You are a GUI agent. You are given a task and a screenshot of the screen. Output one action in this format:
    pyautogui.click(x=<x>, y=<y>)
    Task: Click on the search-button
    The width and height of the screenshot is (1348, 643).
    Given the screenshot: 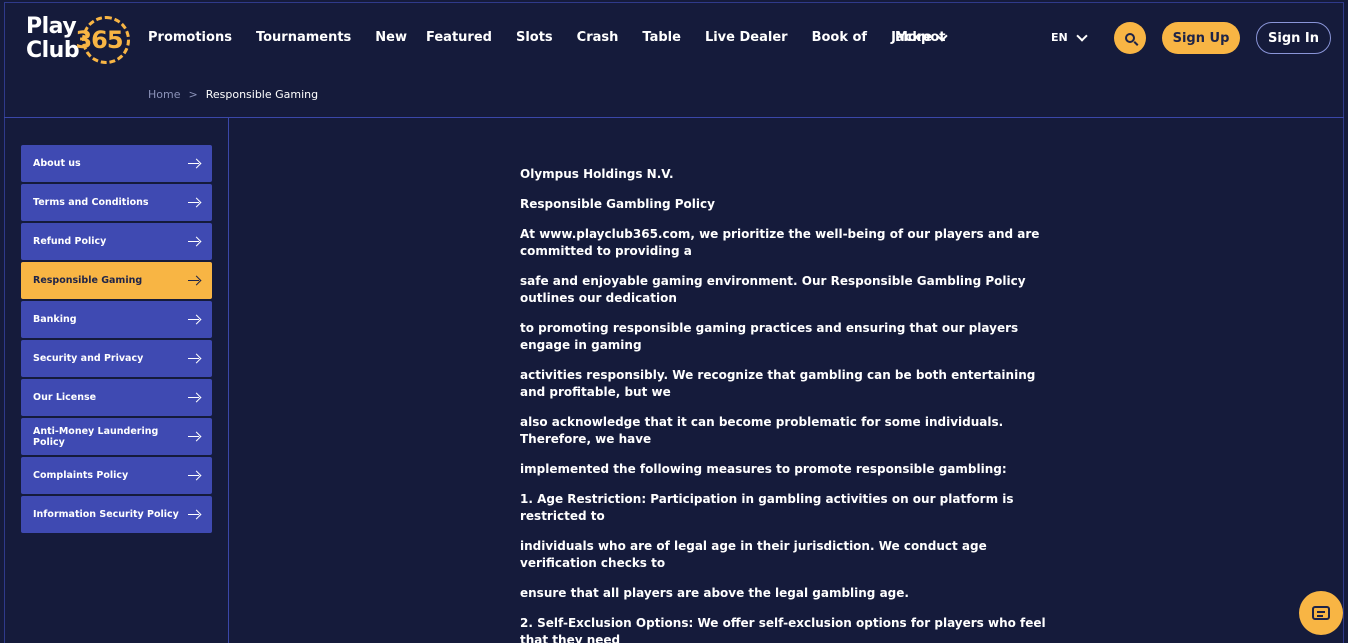 What is the action you would take?
    pyautogui.click(x=1130, y=38)
    